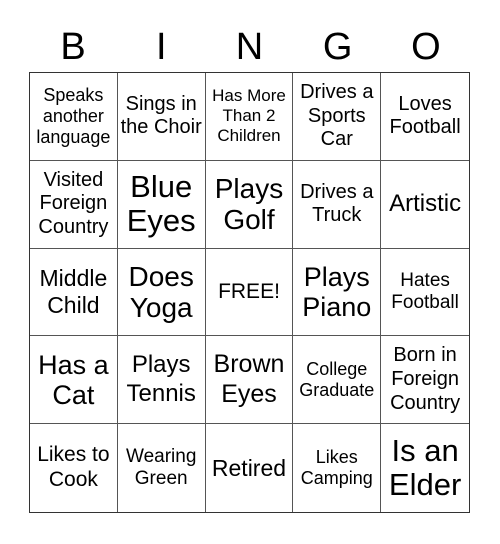  Describe the element at coordinates (425, 117) in the screenshot. I see `bingo-cell: Loves Football` at that location.